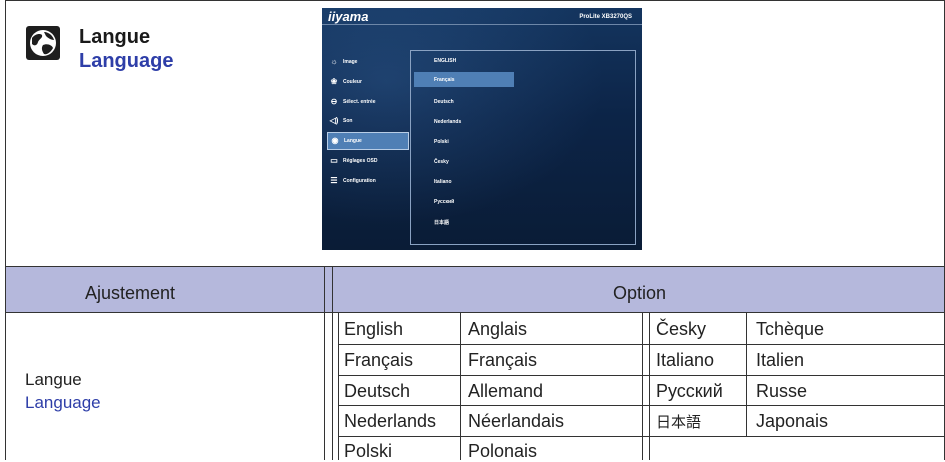 The width and height of the screenshot is (945, 462). I want to click on option-native: Italiano, so click(685, 360).